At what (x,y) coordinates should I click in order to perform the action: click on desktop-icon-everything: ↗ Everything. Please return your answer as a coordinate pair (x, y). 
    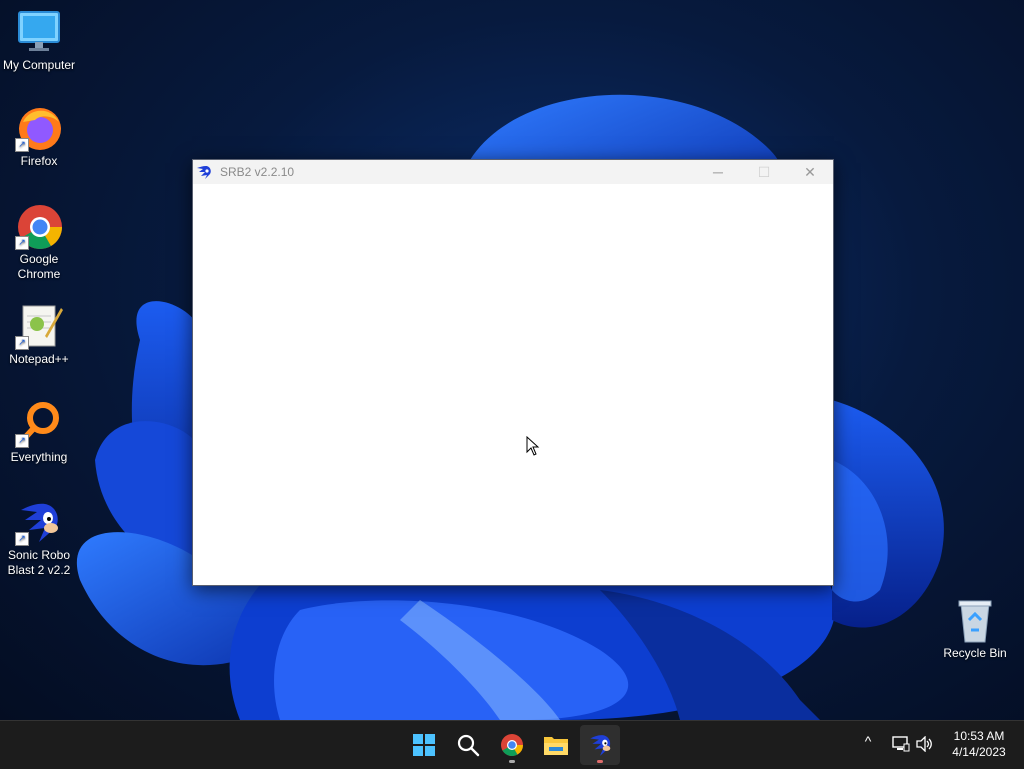
    Looking at the image, I should click on (39, 432).